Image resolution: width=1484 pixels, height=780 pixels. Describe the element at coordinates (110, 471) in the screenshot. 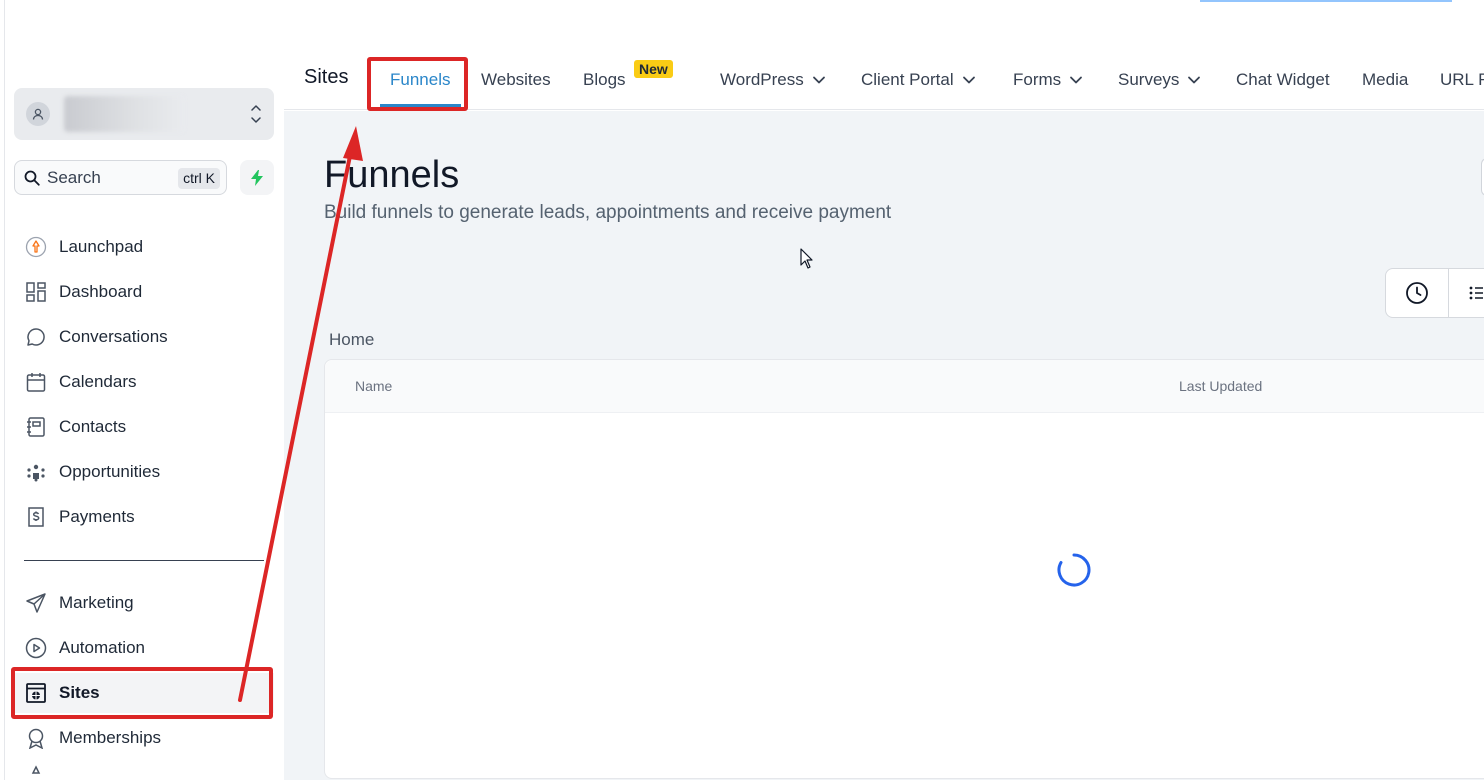

I see `sidebar-item-label: Opportunities` at that location.